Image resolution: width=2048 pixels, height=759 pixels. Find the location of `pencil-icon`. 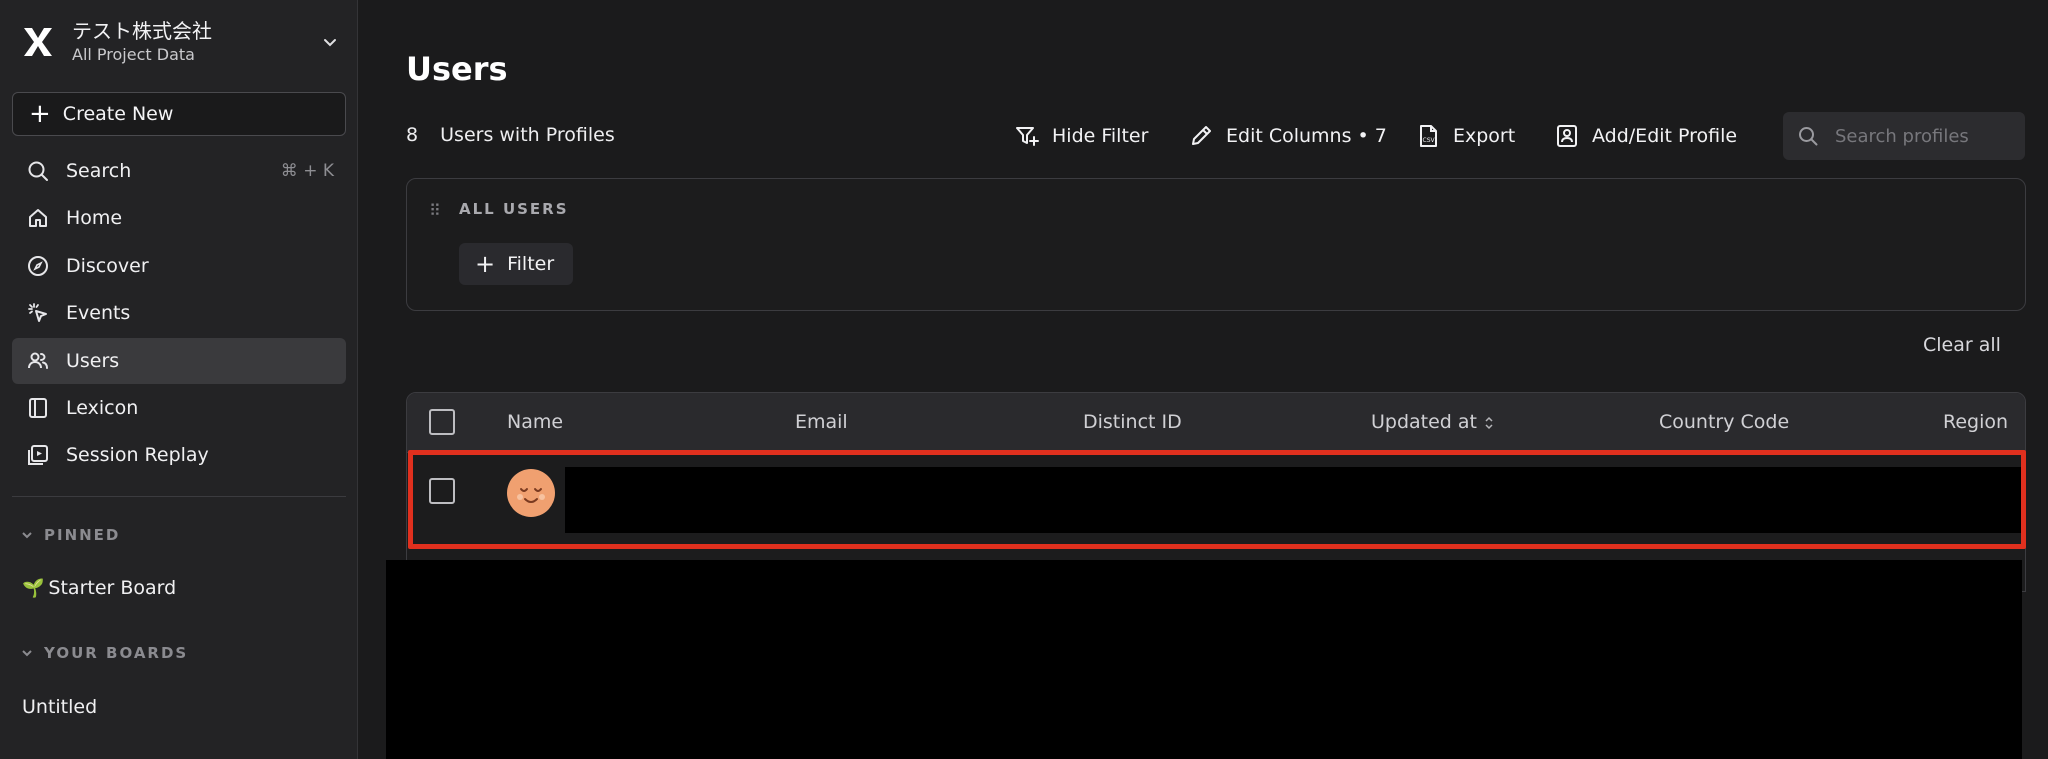

pencil-icon is located at coordinates (1201, 135).